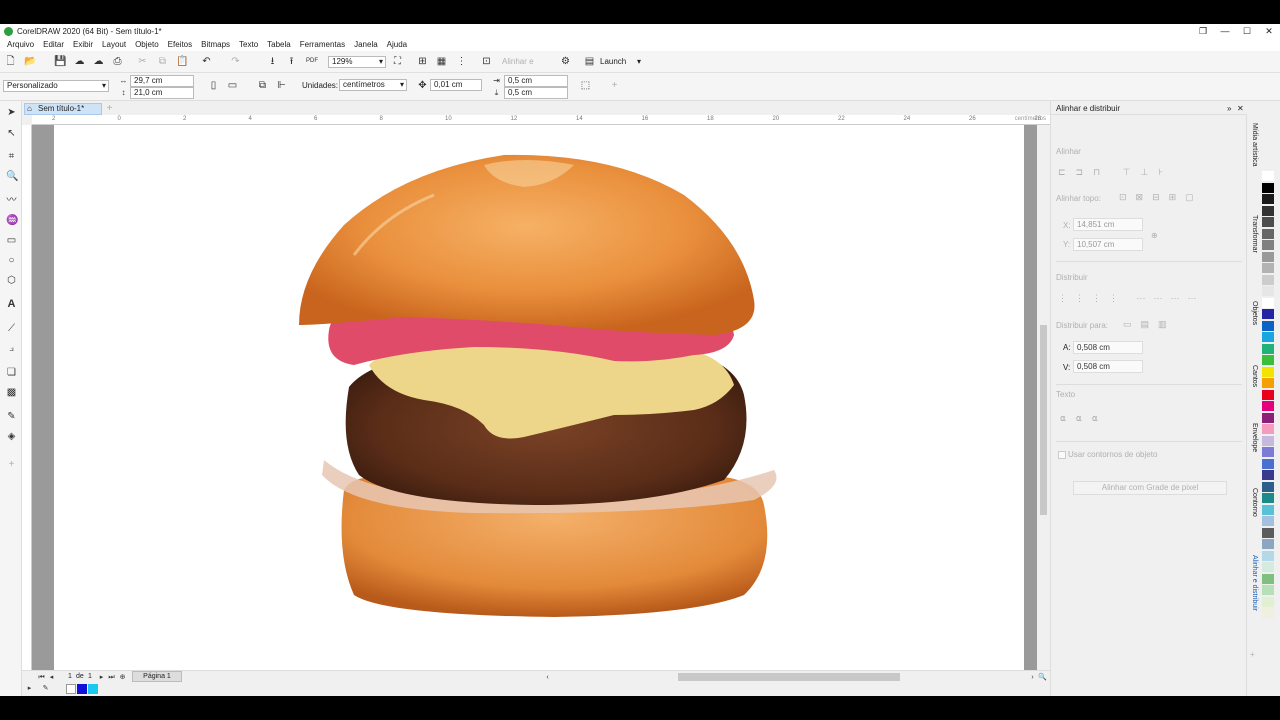 The height and width of the screenshot is (720, 1280). I want to click on page-height-field: 21,0 cm, so click(162, 93).